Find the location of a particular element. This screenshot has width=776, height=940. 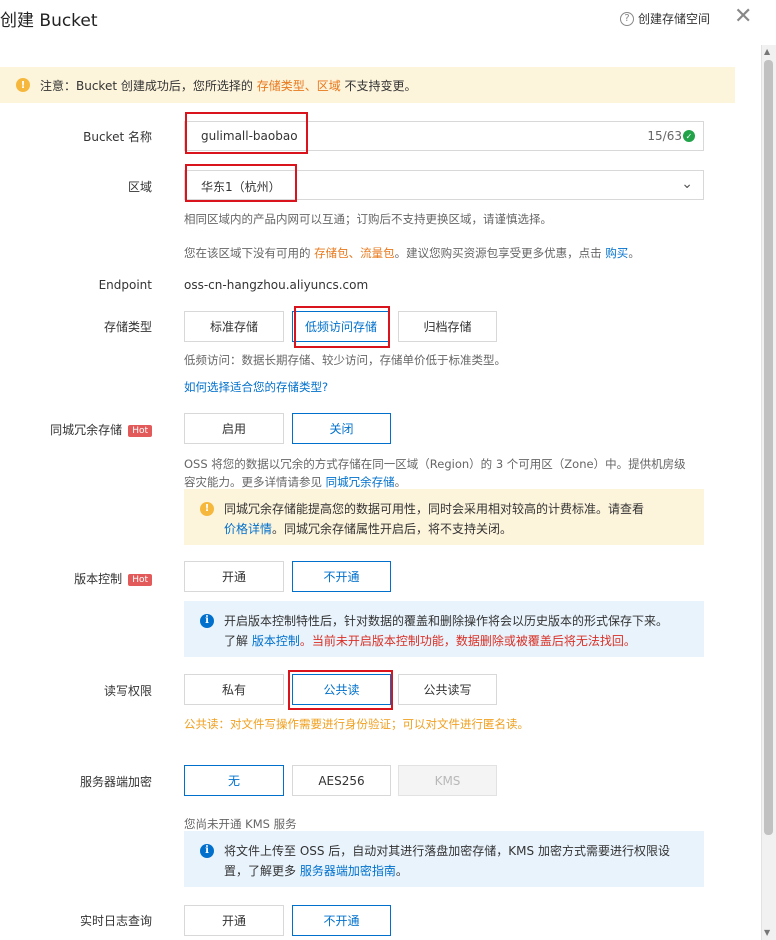

endpoint-label: Endpoint is located at coordinates (125, 285).